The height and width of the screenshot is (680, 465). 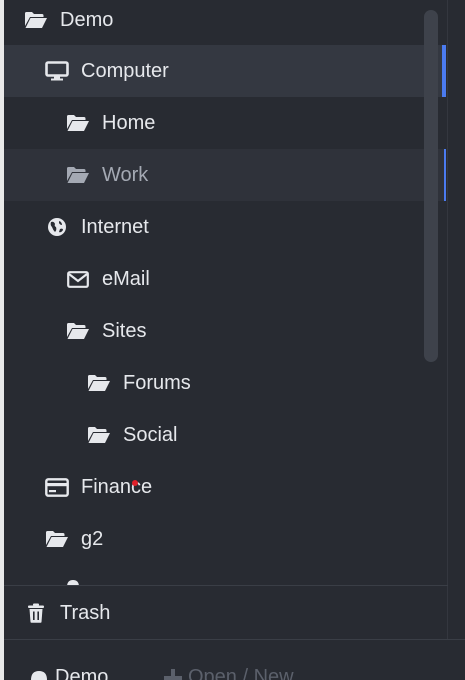 I want to click on envelope-icon, so click(x=78, y=279).